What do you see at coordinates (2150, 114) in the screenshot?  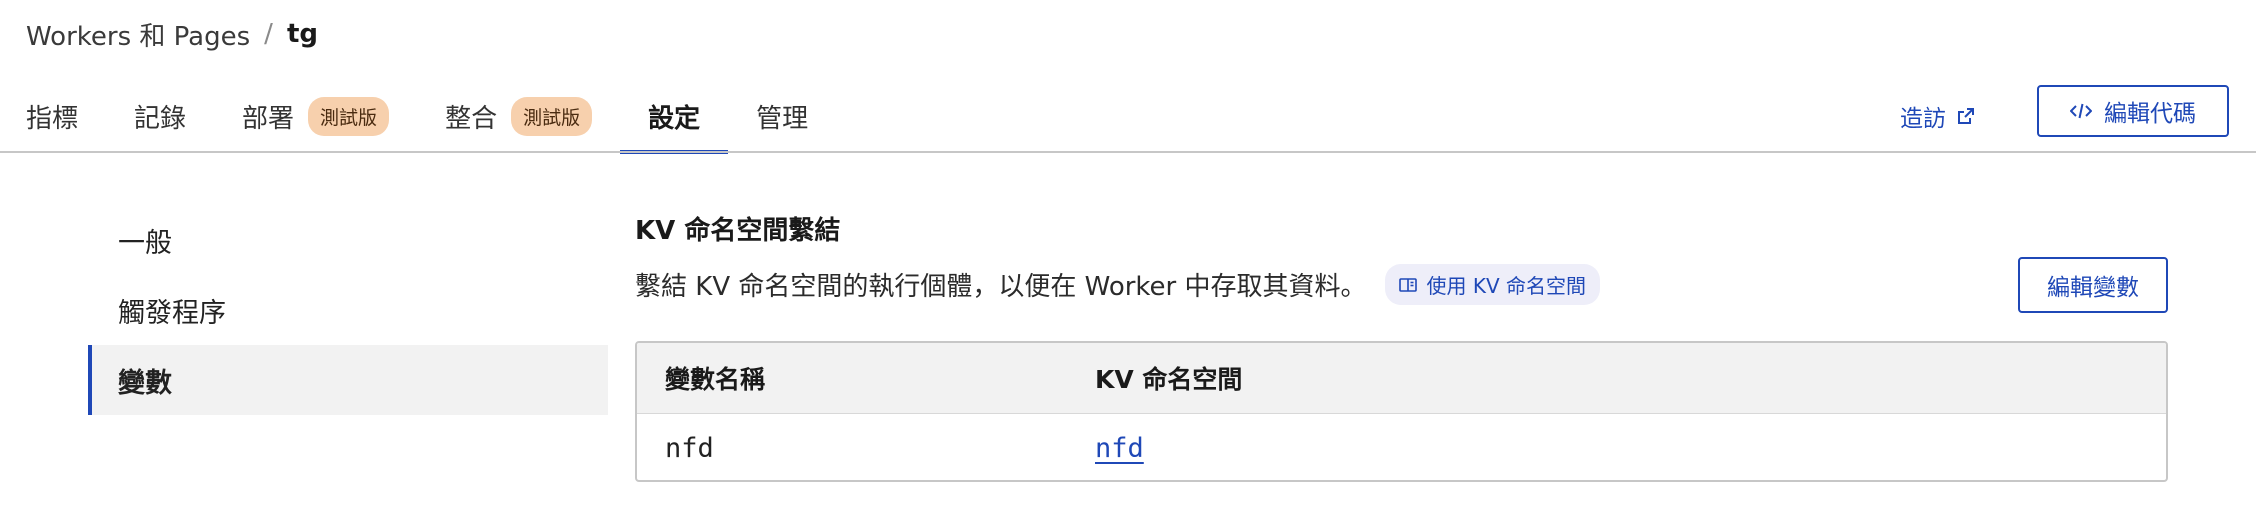 I see `edit-code-label: 編輯代碼` at bounding box center [2150, 114].